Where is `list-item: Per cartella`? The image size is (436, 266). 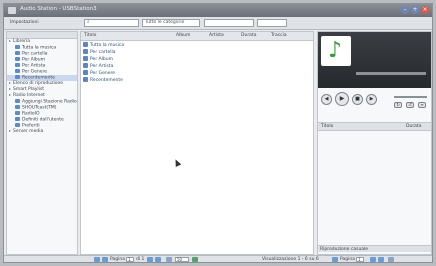 list-item: Per cartella is located at coordinates (99, 52).